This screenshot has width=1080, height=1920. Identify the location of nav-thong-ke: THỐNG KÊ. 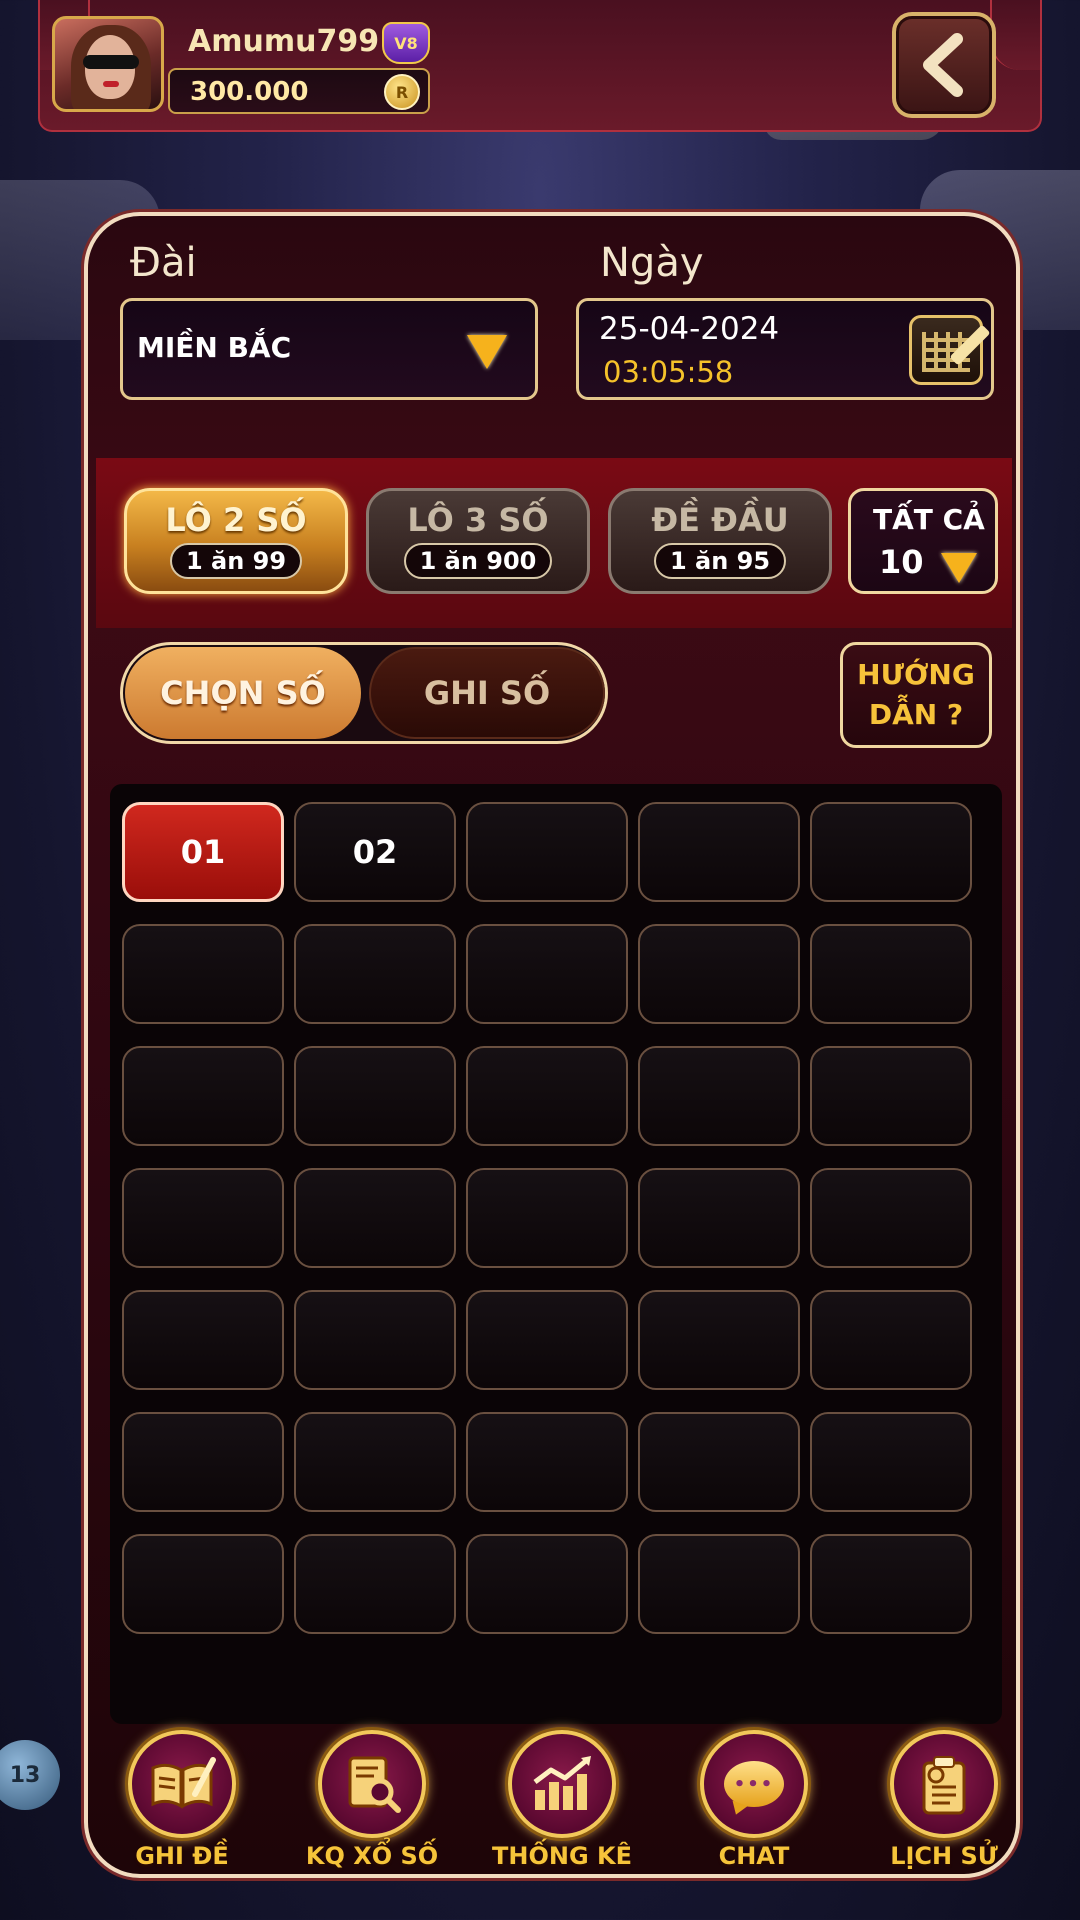
(561, 1802).